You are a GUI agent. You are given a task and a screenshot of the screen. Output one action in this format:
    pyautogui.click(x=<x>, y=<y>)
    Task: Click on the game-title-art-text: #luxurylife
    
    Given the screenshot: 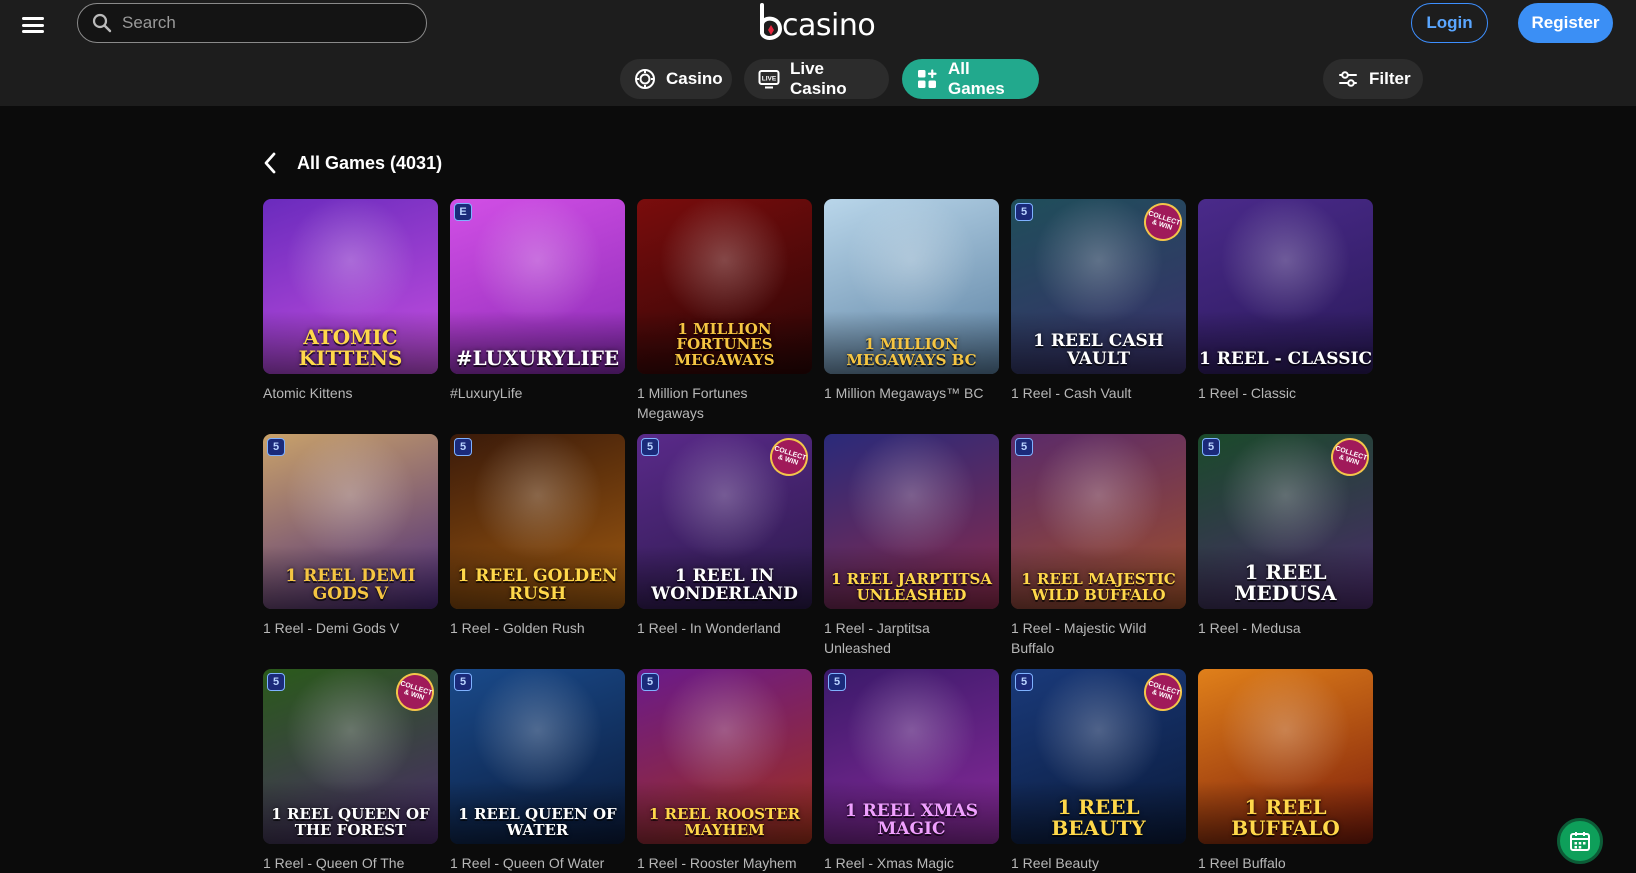 What is the action you would take?
    pyautogui.click(x=537, y=357)
    